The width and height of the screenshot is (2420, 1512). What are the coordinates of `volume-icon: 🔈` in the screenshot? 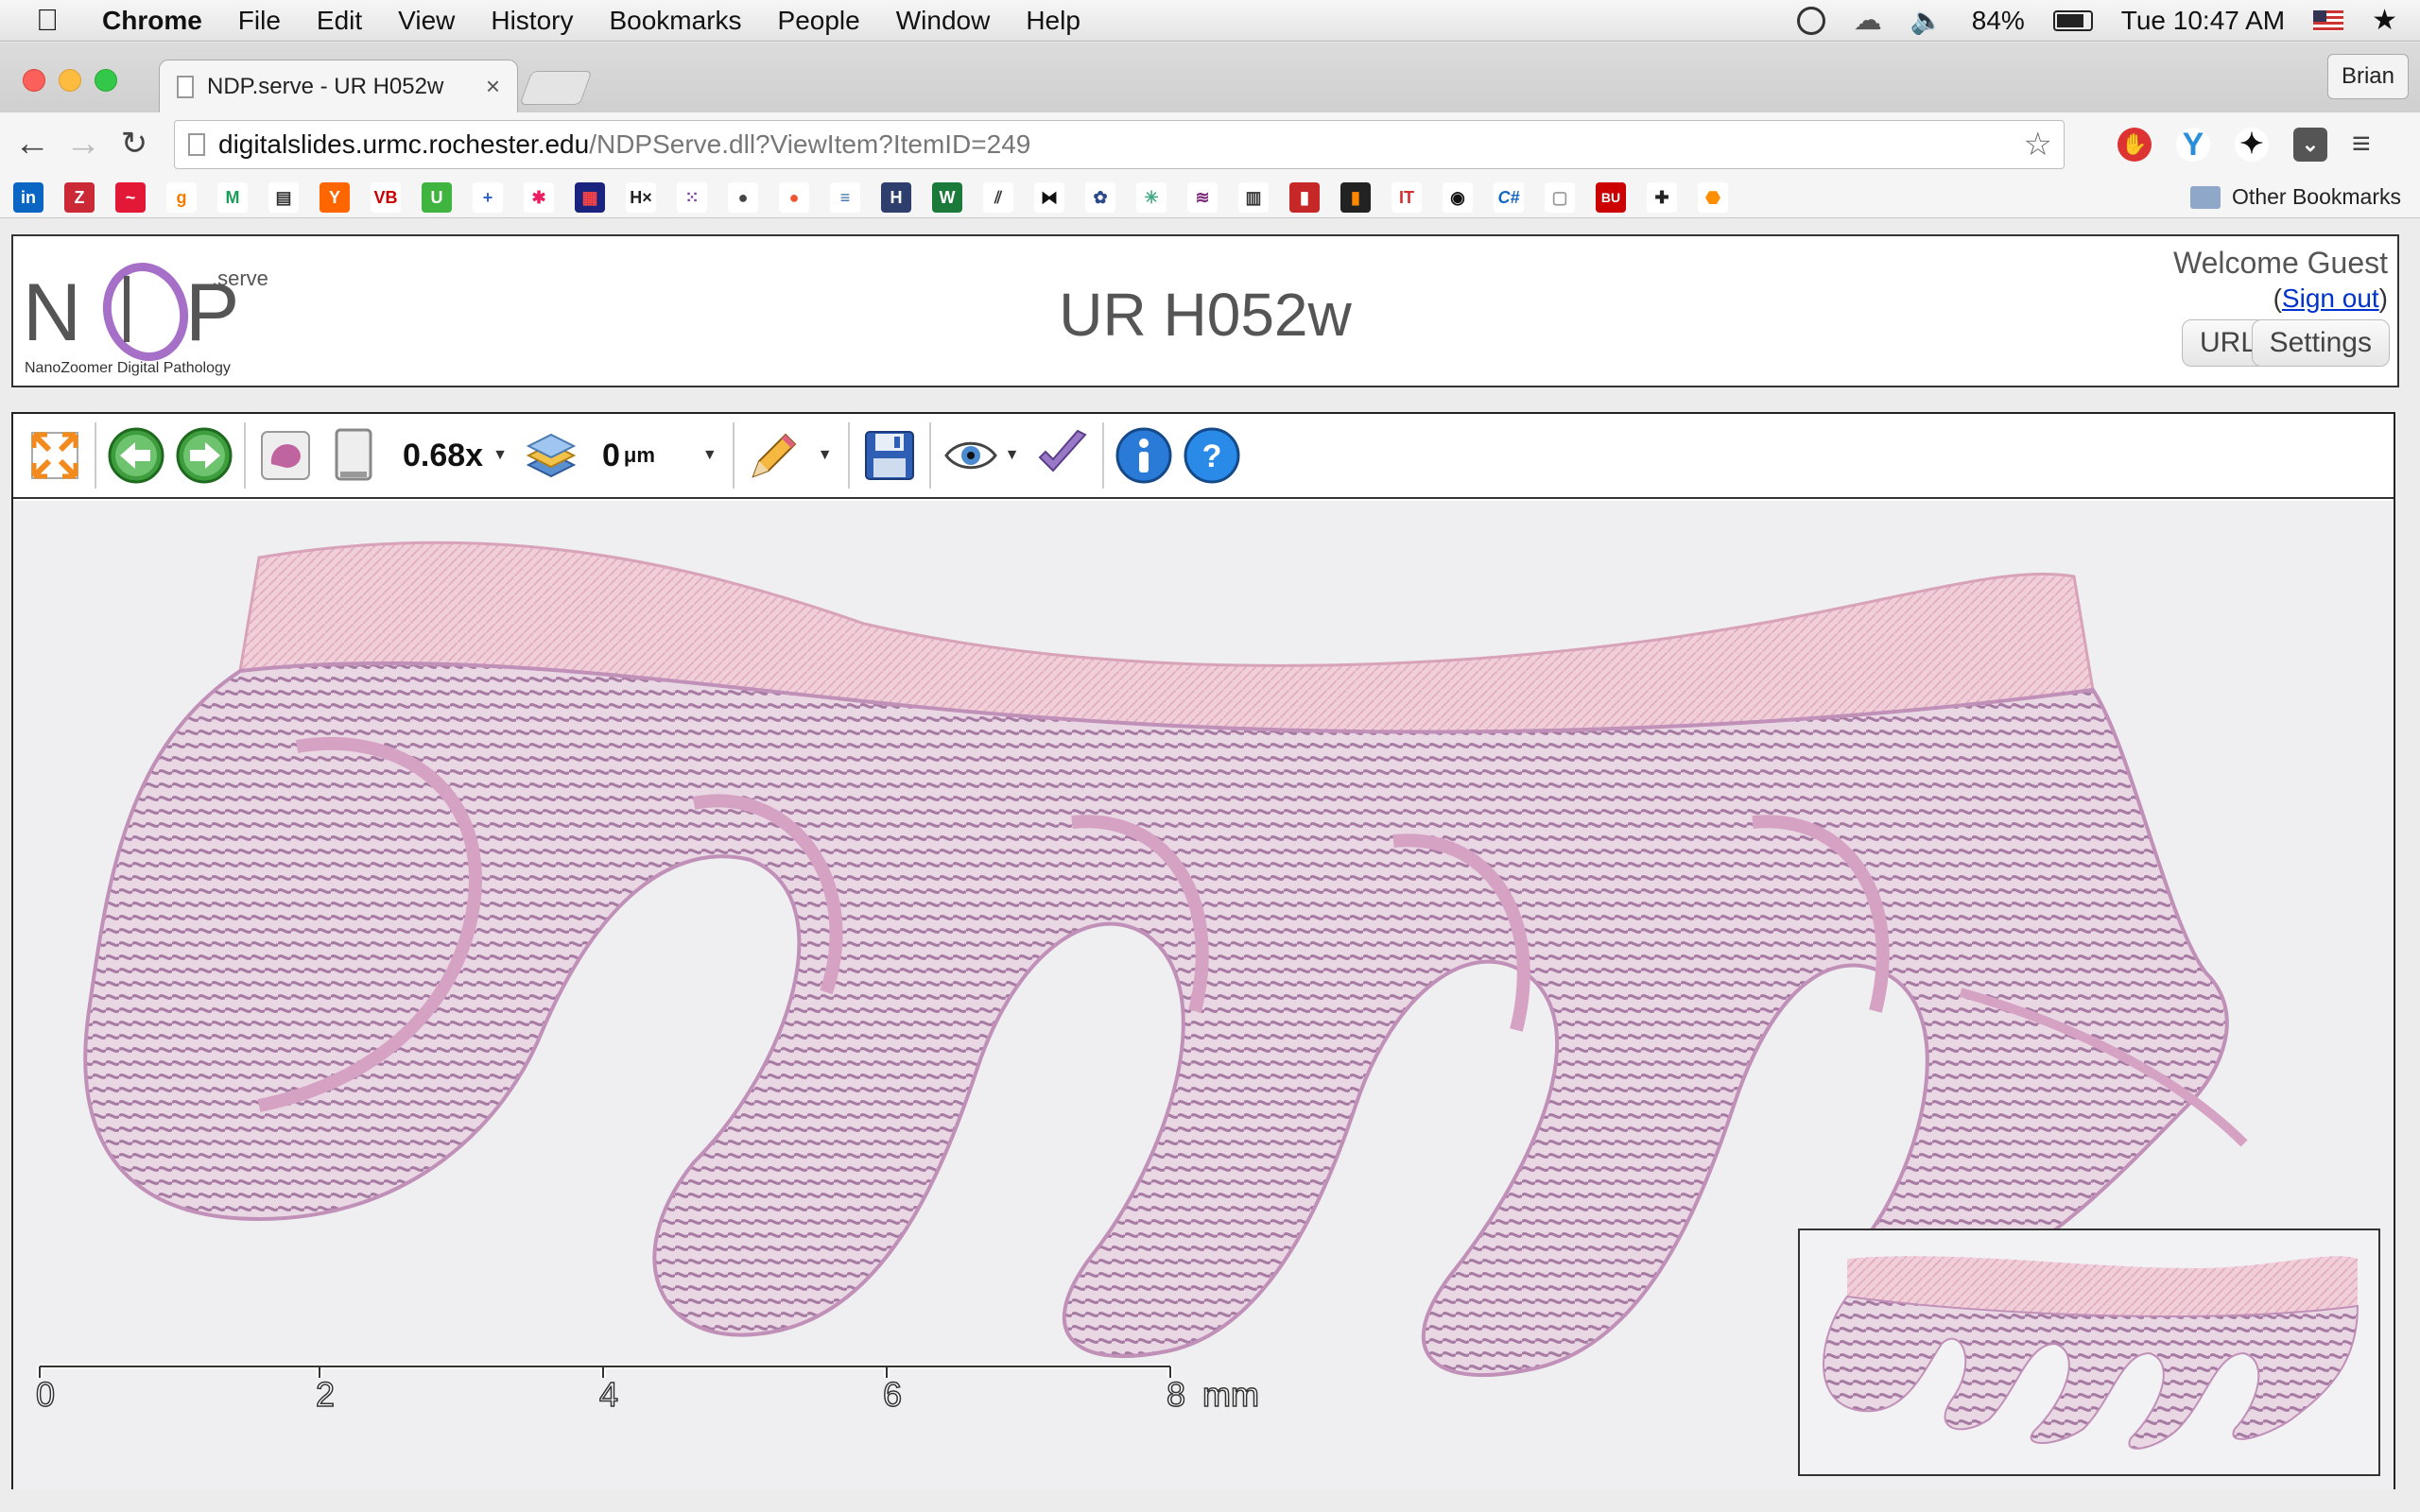 It's located at (1927, 20).